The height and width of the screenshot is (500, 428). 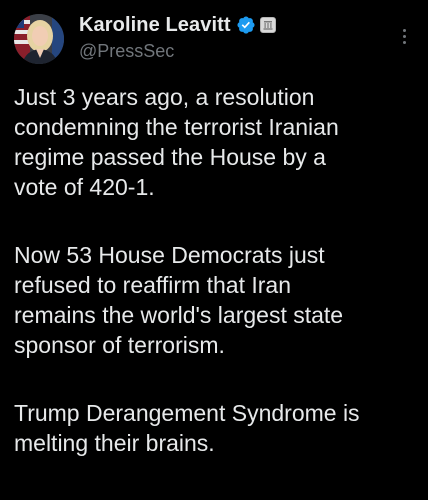 I want to click on post-text-line: refused to reaffirm that Iran, so click(x=152, y=285).